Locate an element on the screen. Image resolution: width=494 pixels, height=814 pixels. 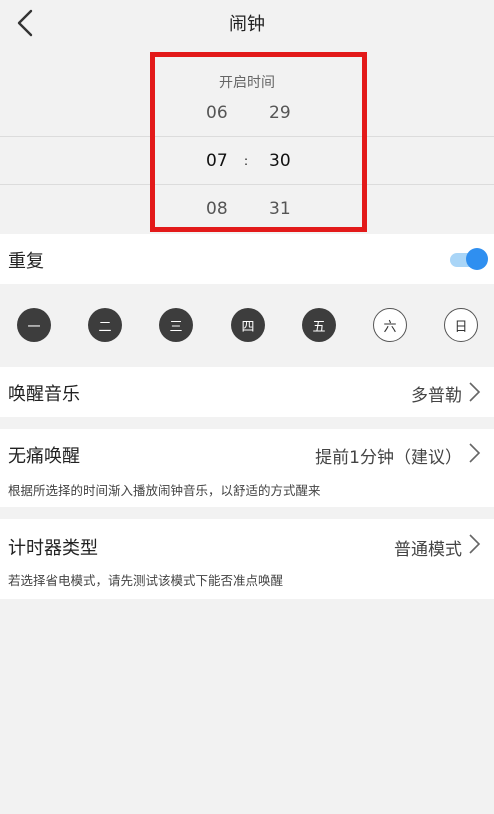
repeat-row: 重复 is located at coordinates (247, 259).